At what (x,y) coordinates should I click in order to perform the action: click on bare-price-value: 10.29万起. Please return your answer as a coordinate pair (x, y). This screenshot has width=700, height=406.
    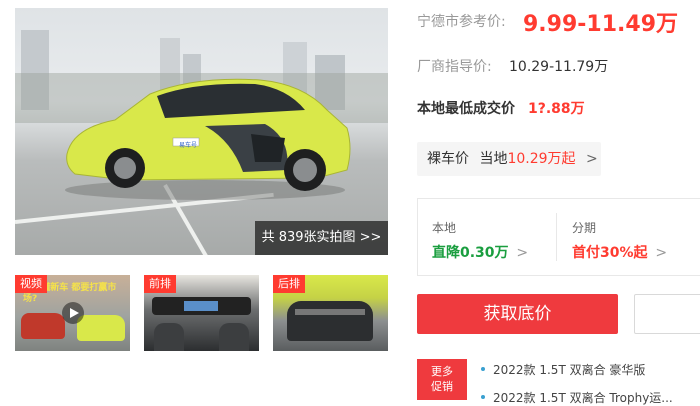
    Looking at the image, I should click on (541, 159).